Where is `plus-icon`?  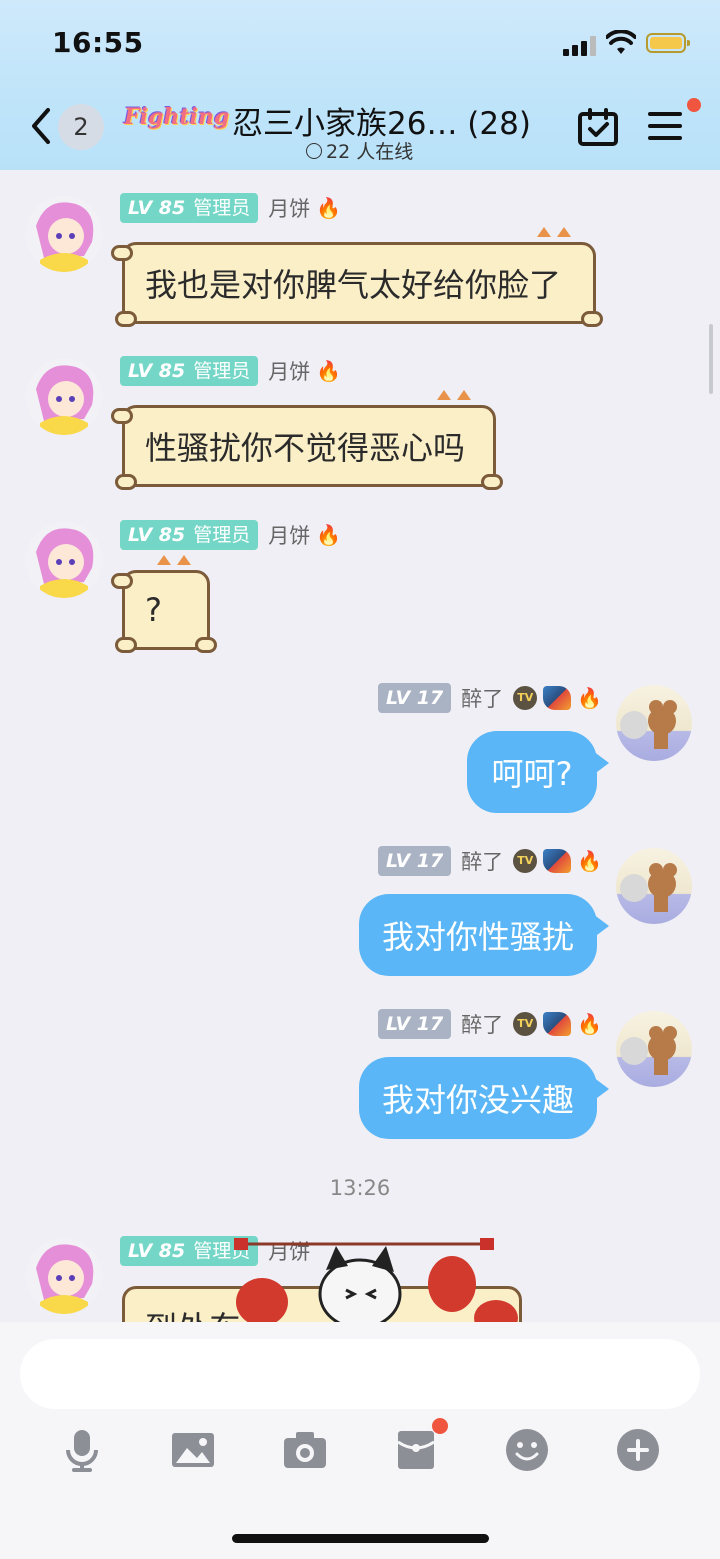 plus-icon is located at coordinates (638, 1450).